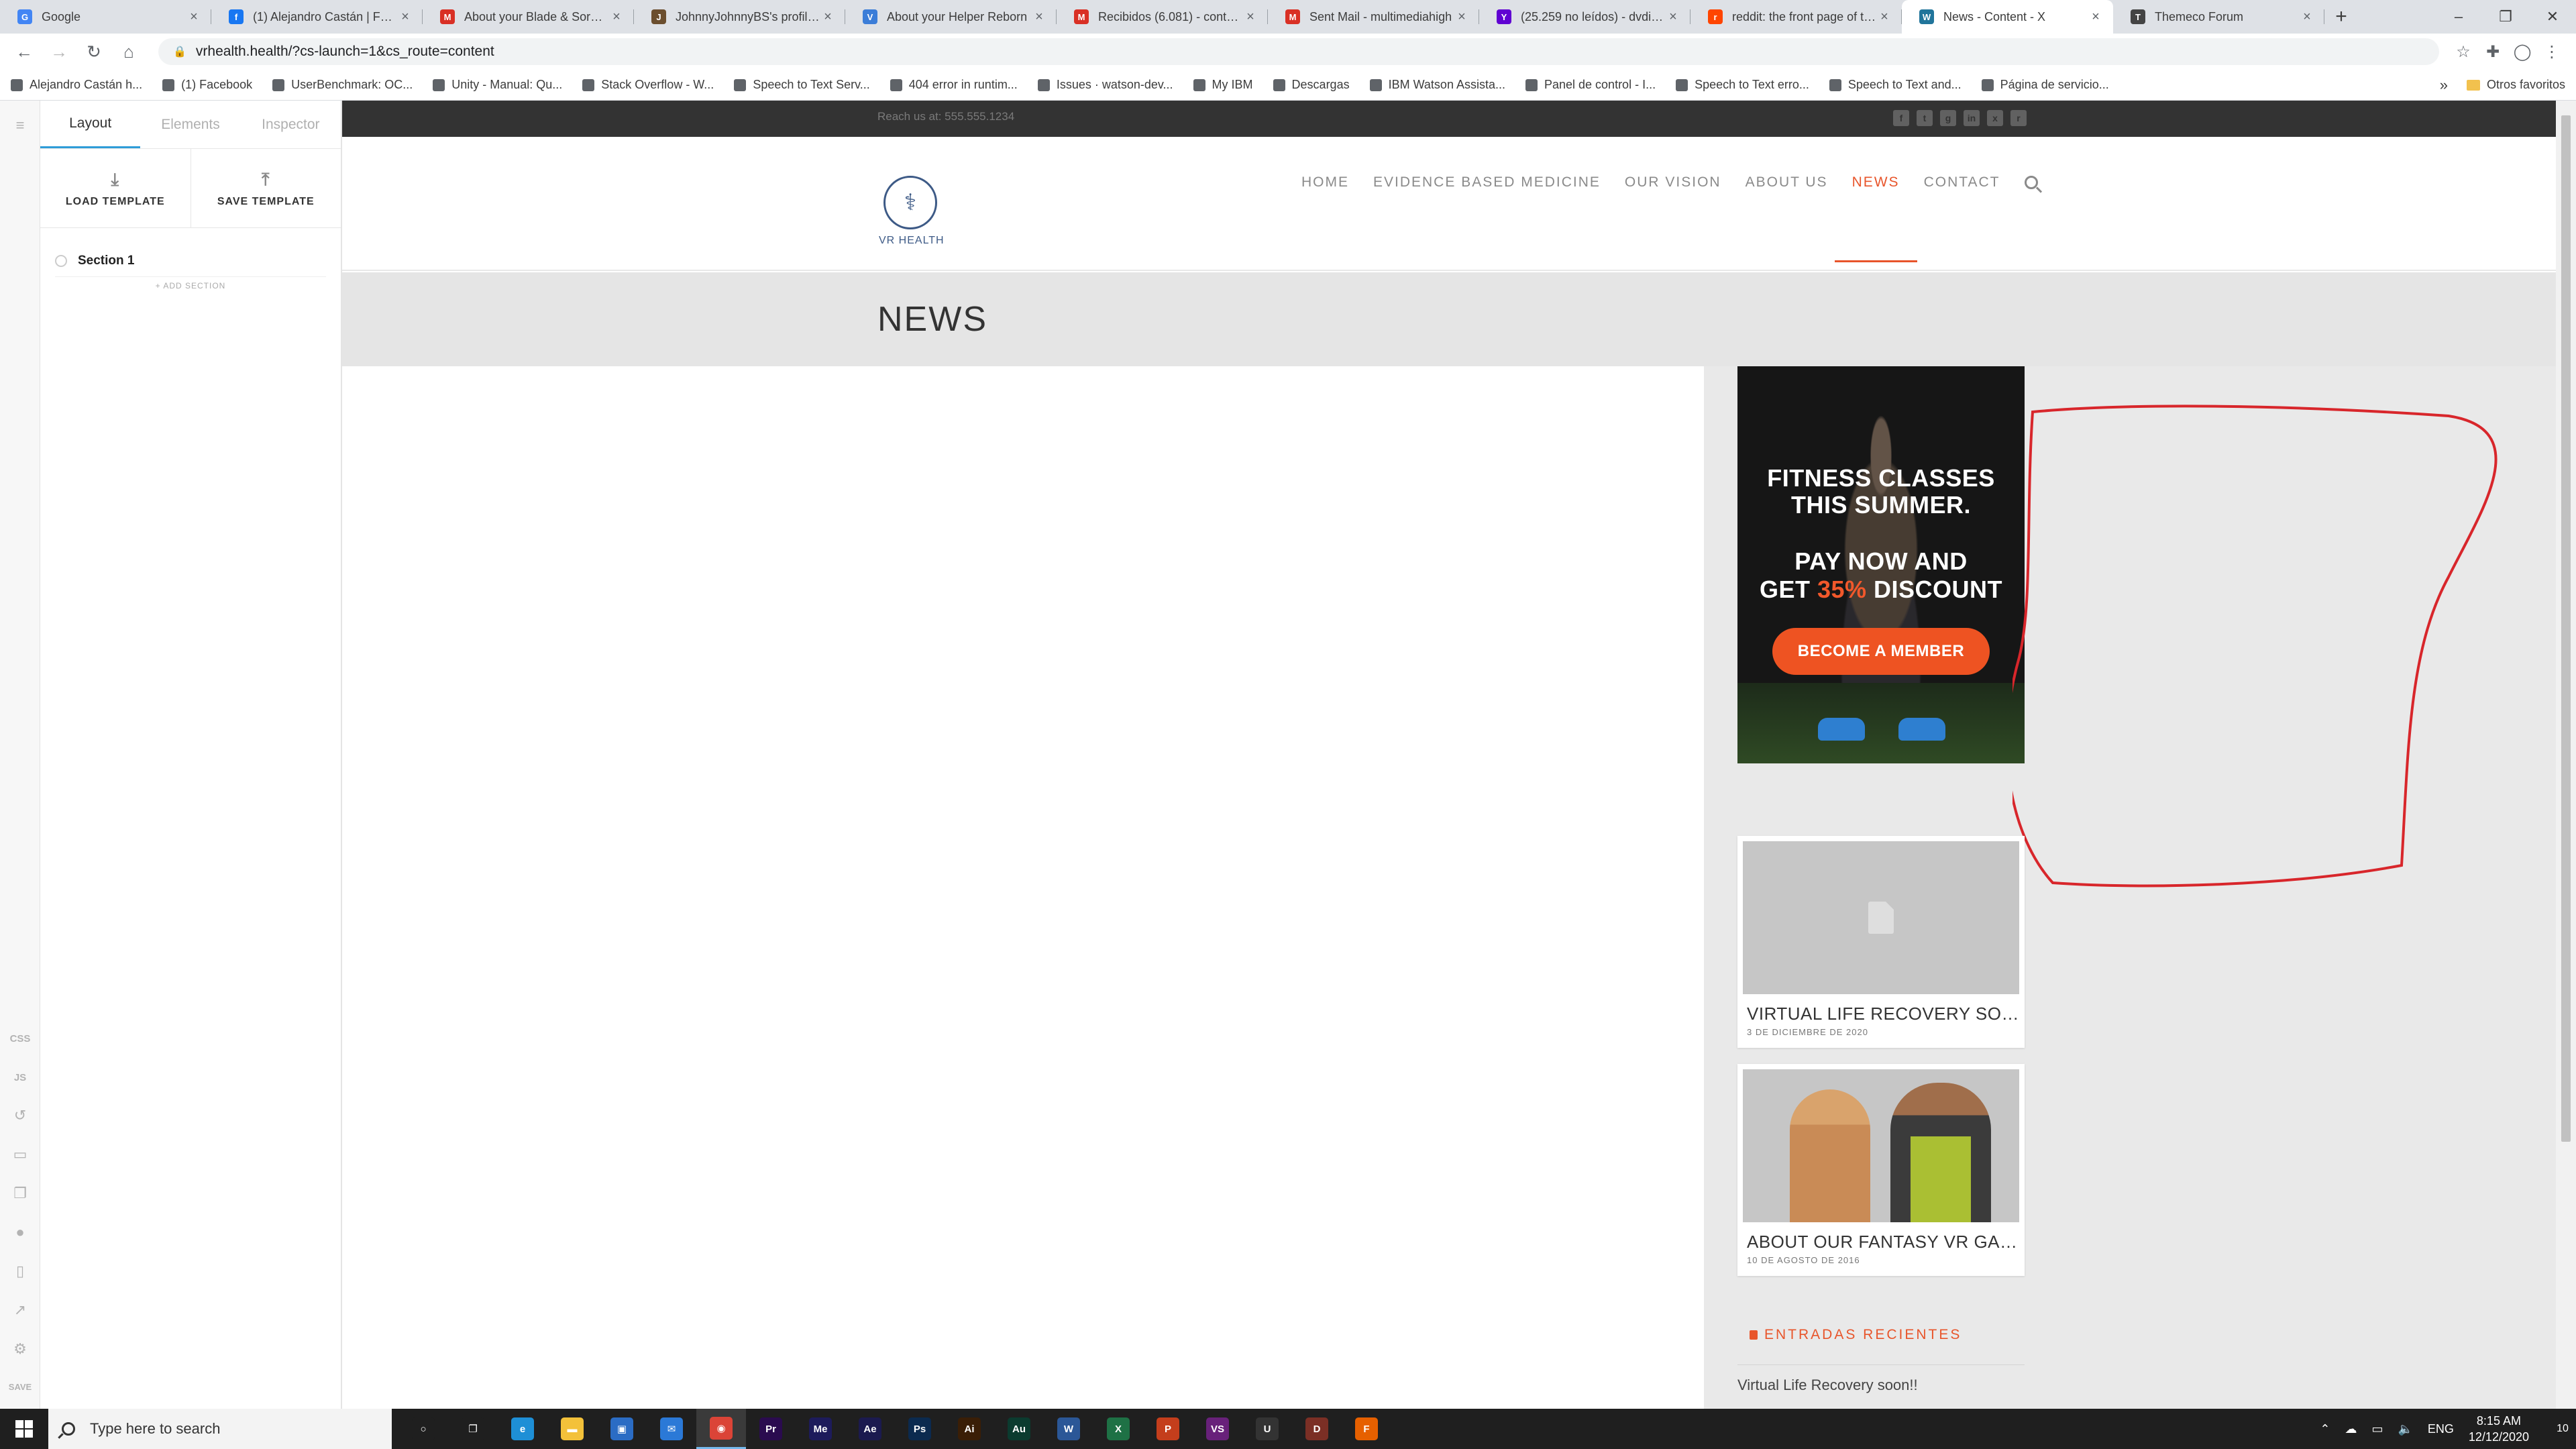  I want to click on home-button: ⌂, so click(129, 51).